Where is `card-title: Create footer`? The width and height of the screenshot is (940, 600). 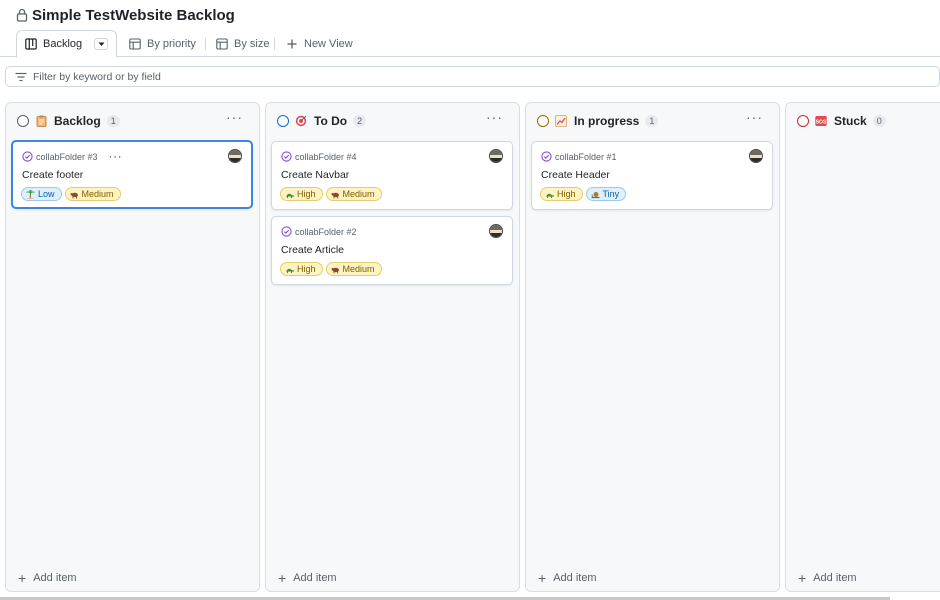 card-title: Create footer is located at coordinates (52, 175).